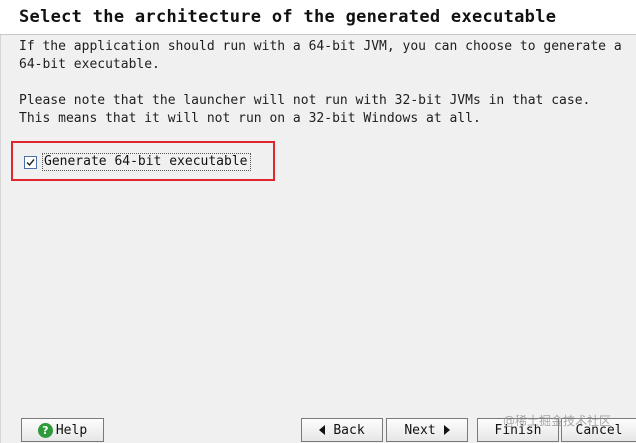  I want to click on next-button: Next, so click(427, 430).